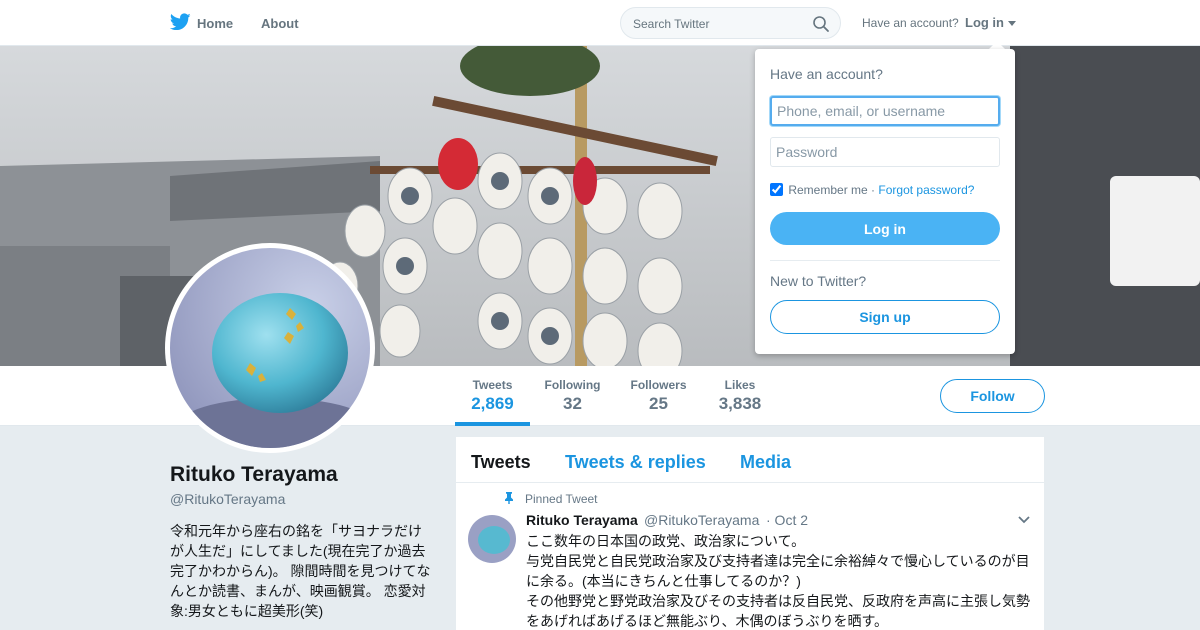  What do you see at coordinates (730, 23) in the screenshot?
I see `search-box: Search Twitter` at bounding box center [730, 23].